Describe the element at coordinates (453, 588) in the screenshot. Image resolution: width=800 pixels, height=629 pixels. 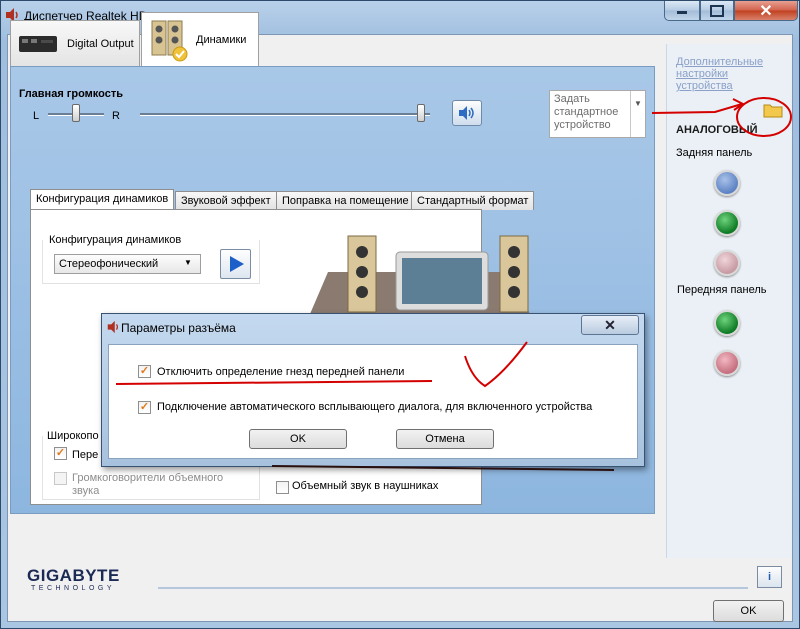
I see `divider` at that location.